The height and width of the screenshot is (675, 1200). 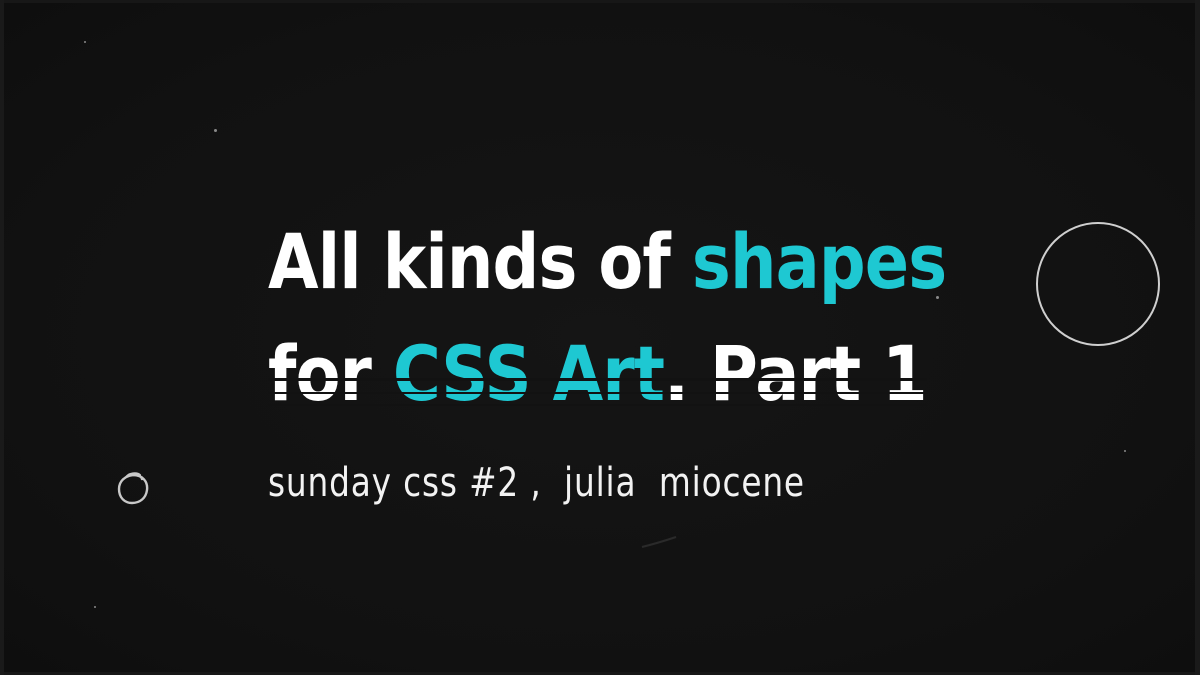 I want to click on title-line-2-glitch-wrap: for CSS Art. Part 1, so click(x=598, y=374).